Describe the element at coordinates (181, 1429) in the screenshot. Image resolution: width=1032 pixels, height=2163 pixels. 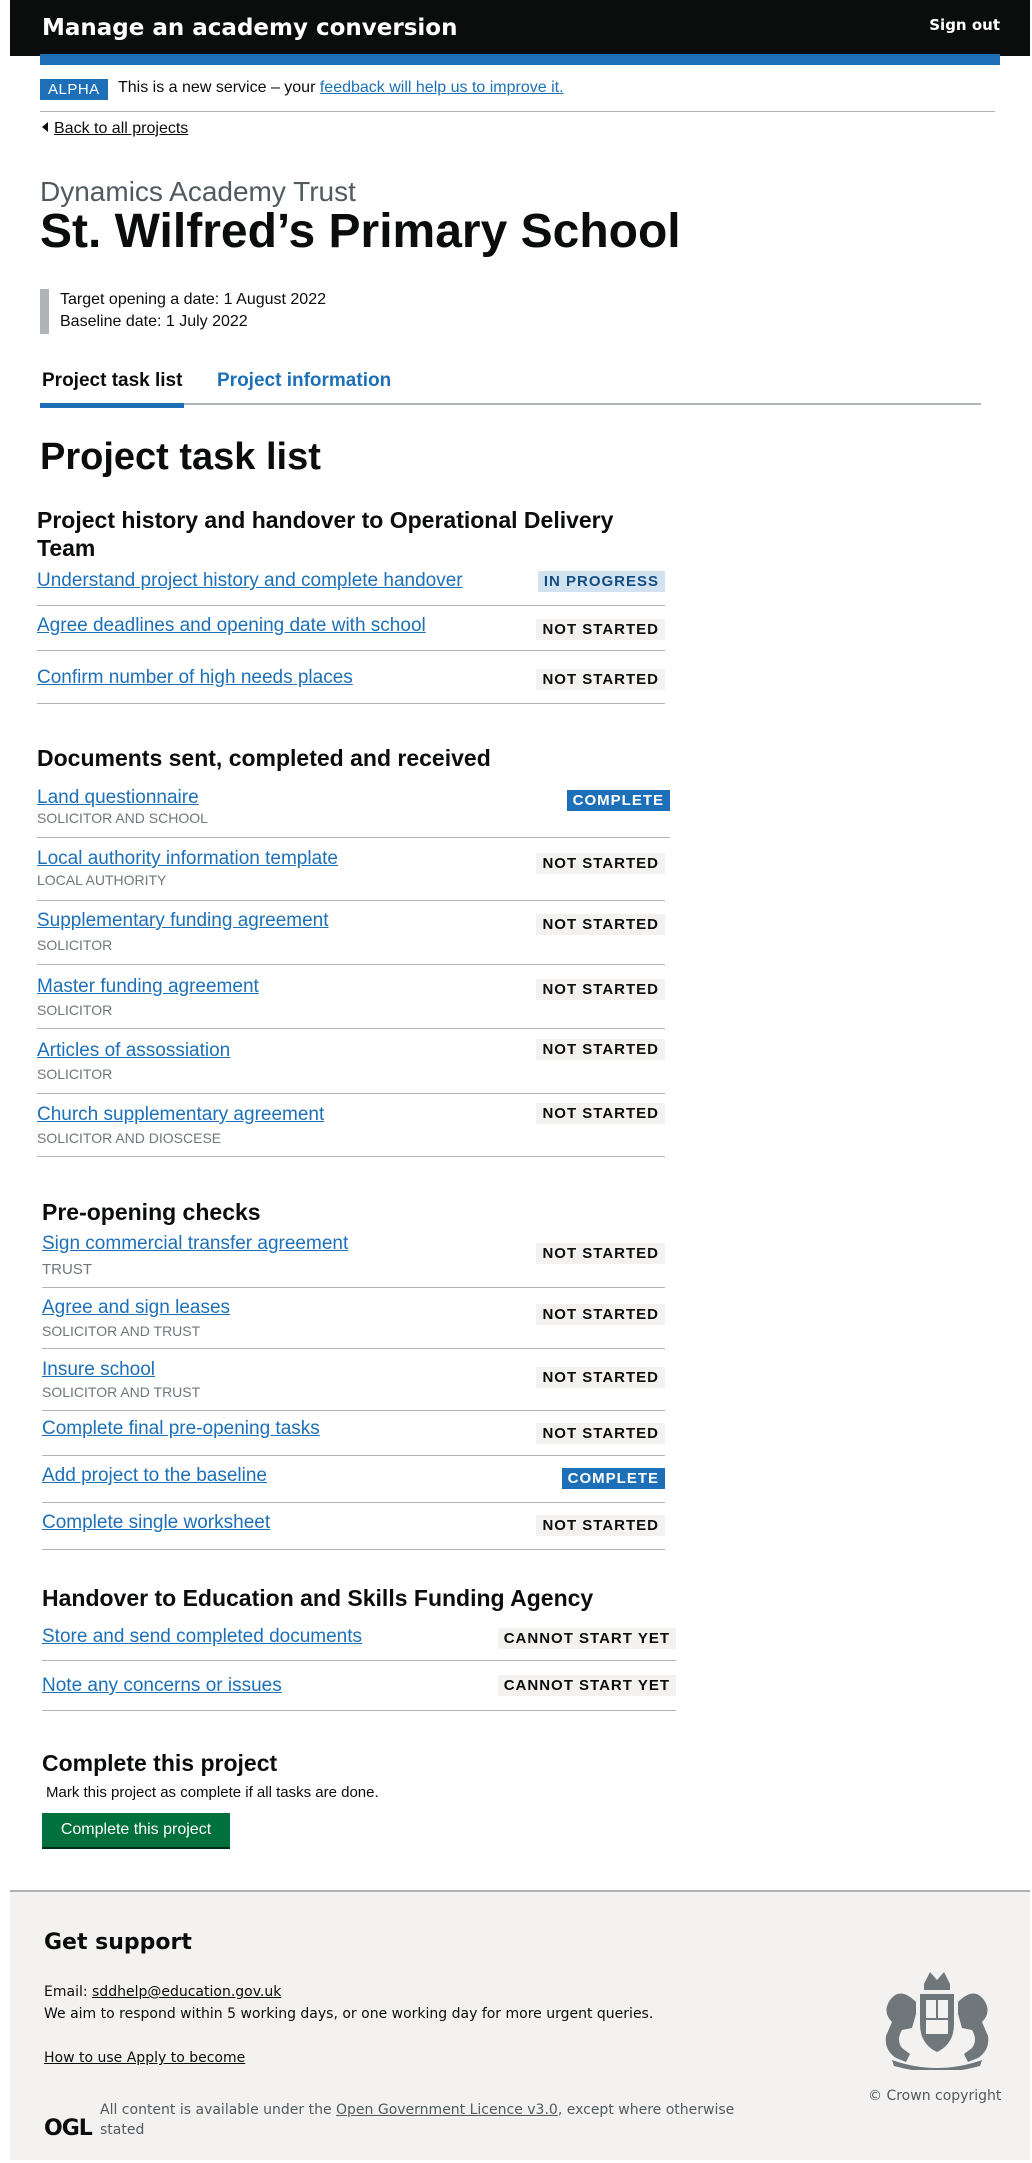
I see `task-link: Complete final pre-opening tasks` at that location.